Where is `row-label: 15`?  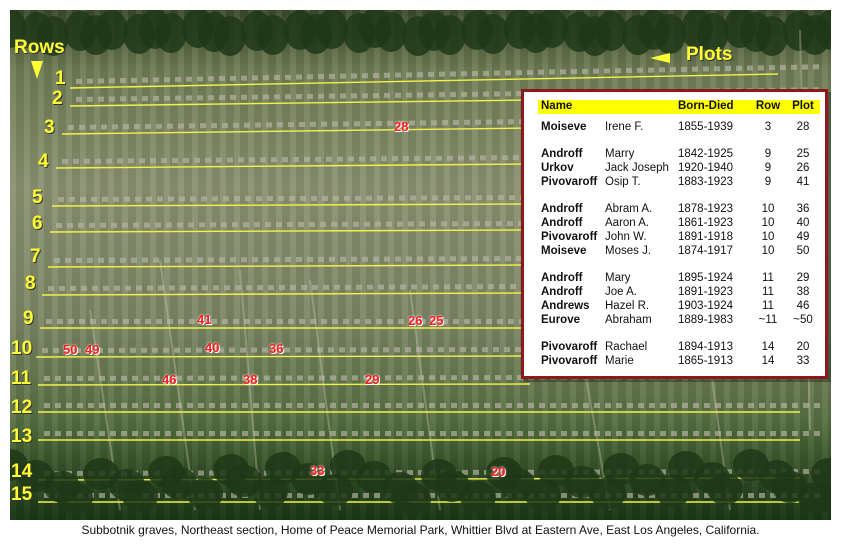 row-label: 15 is located at coordinates (22, 494).